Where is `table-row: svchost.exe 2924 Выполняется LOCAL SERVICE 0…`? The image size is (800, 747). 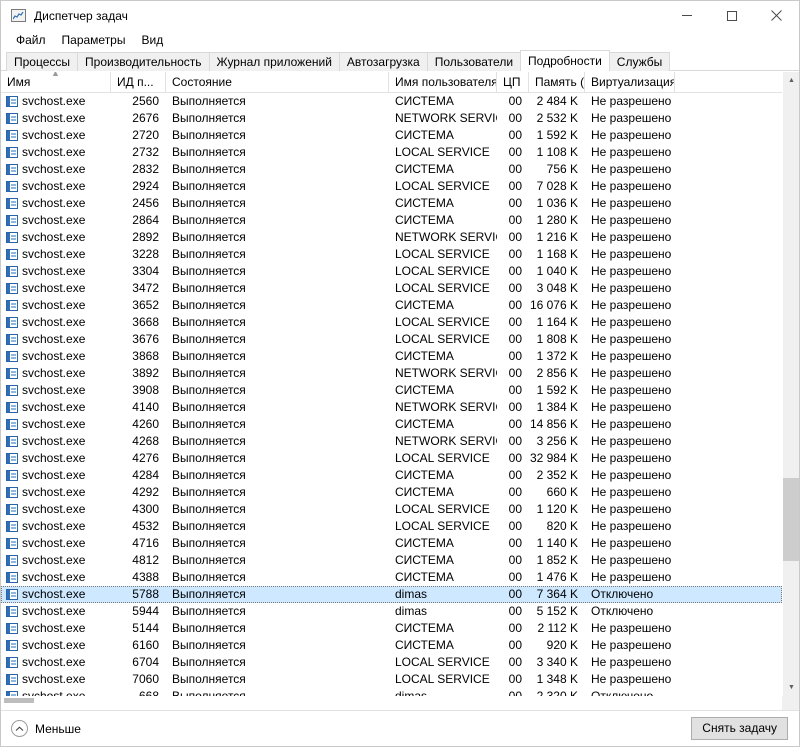 table-row: svchost.exe 2924 Выполняется LOCAL SERVICE 0… is located at coordinates (391, 186).